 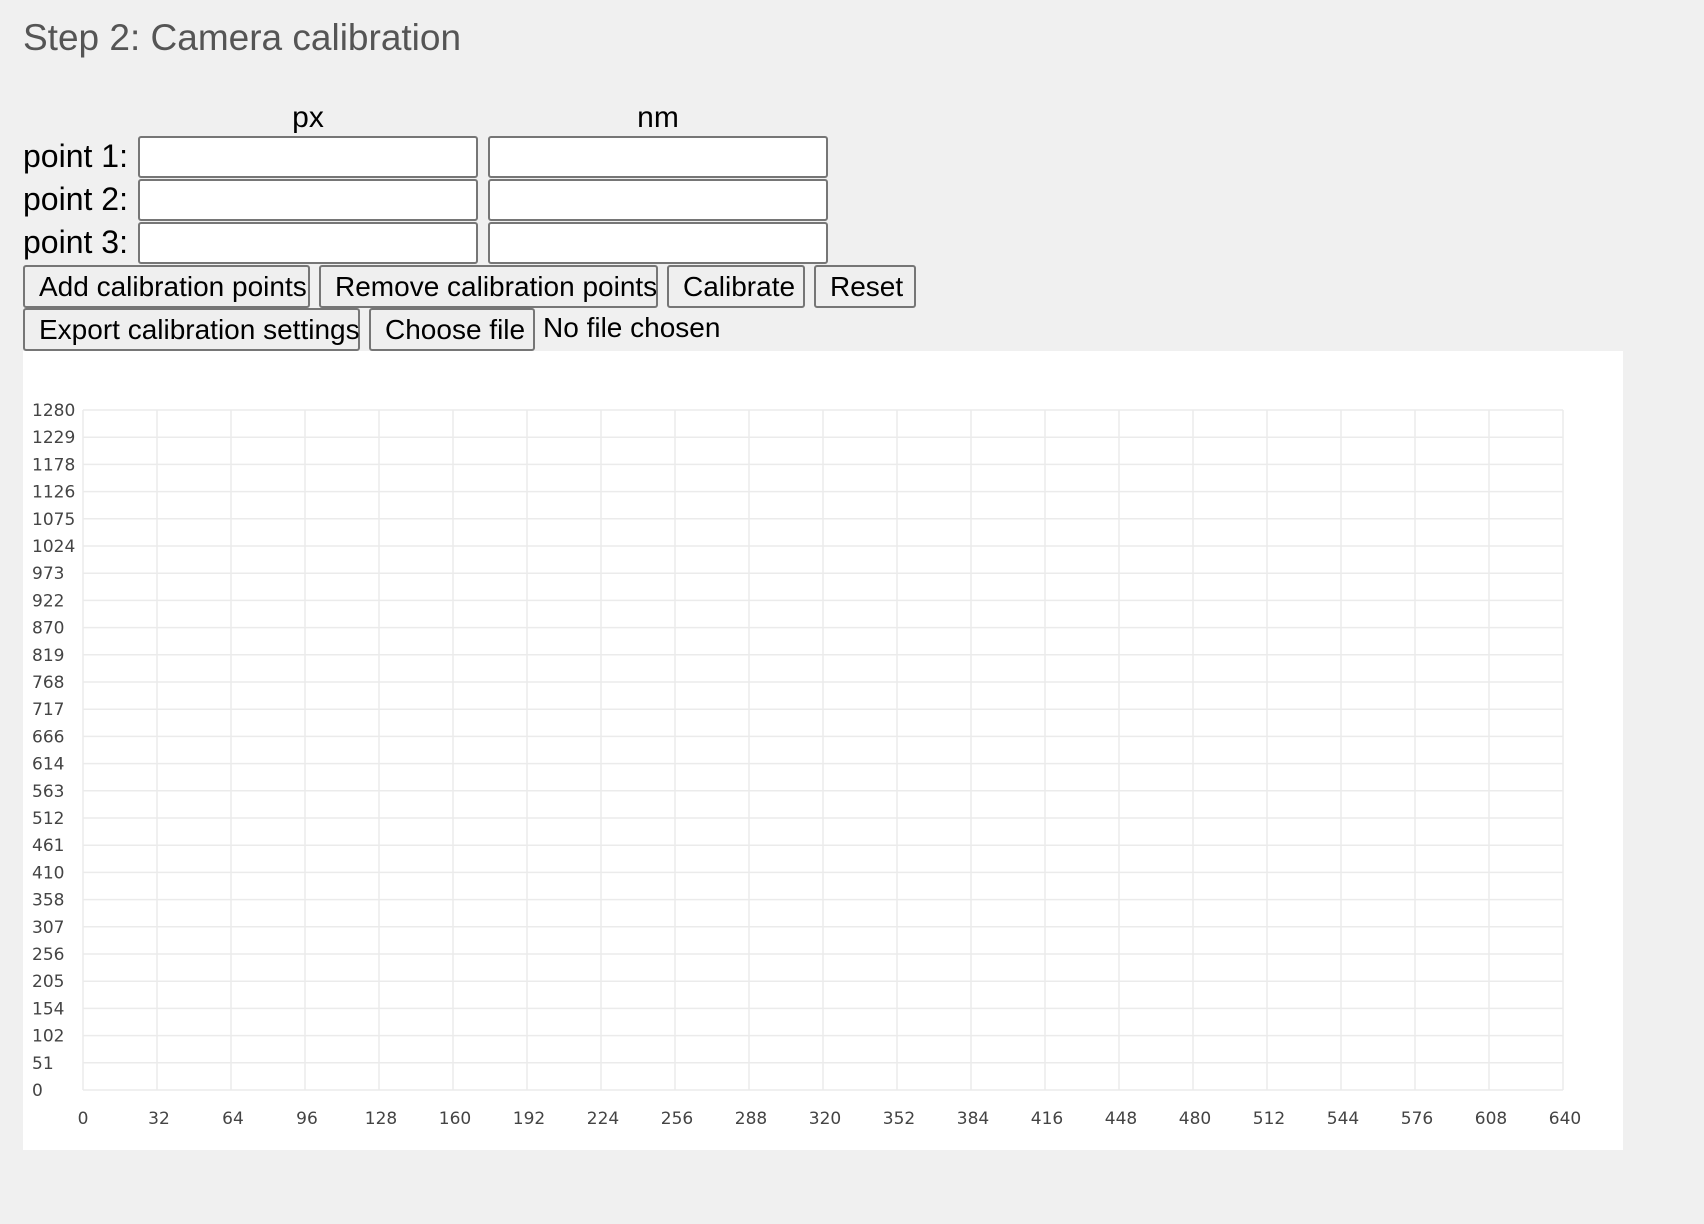 What do you see at coordinates (1417, 1119) in the screenshot?
I see `x-tick-label: 576` at bounding box center [1417, 1119].